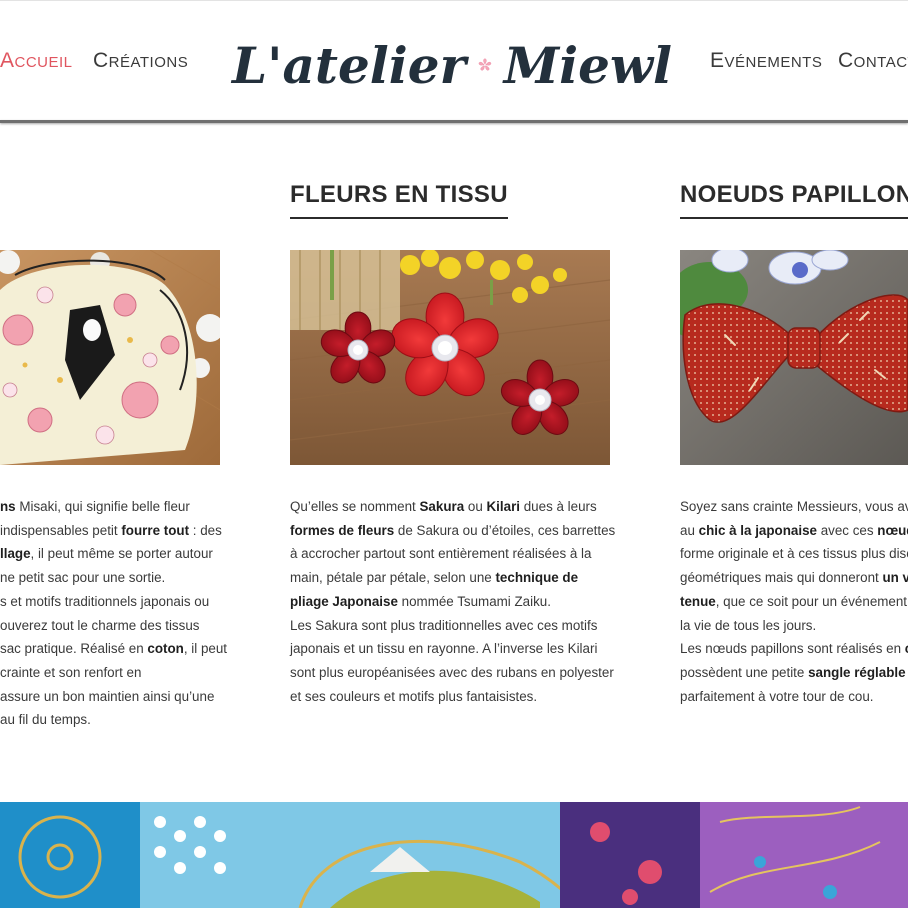  I want to click on bold-text: fourre tout, so click(155, 530).